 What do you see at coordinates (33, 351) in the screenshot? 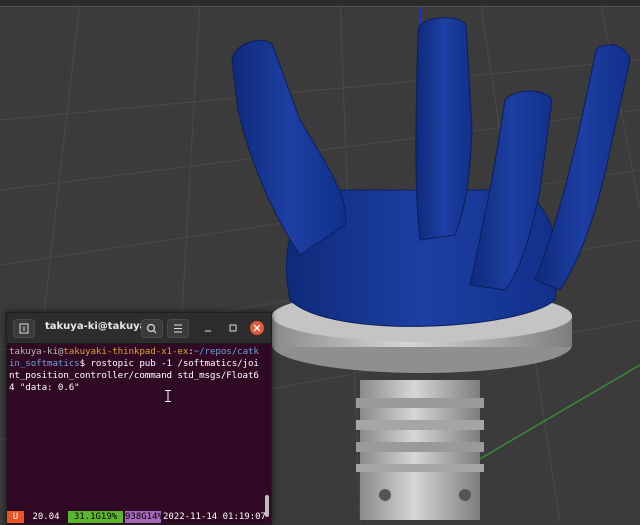
I see `prompt-user: takuya-ki` at bounding box center [33, 351].